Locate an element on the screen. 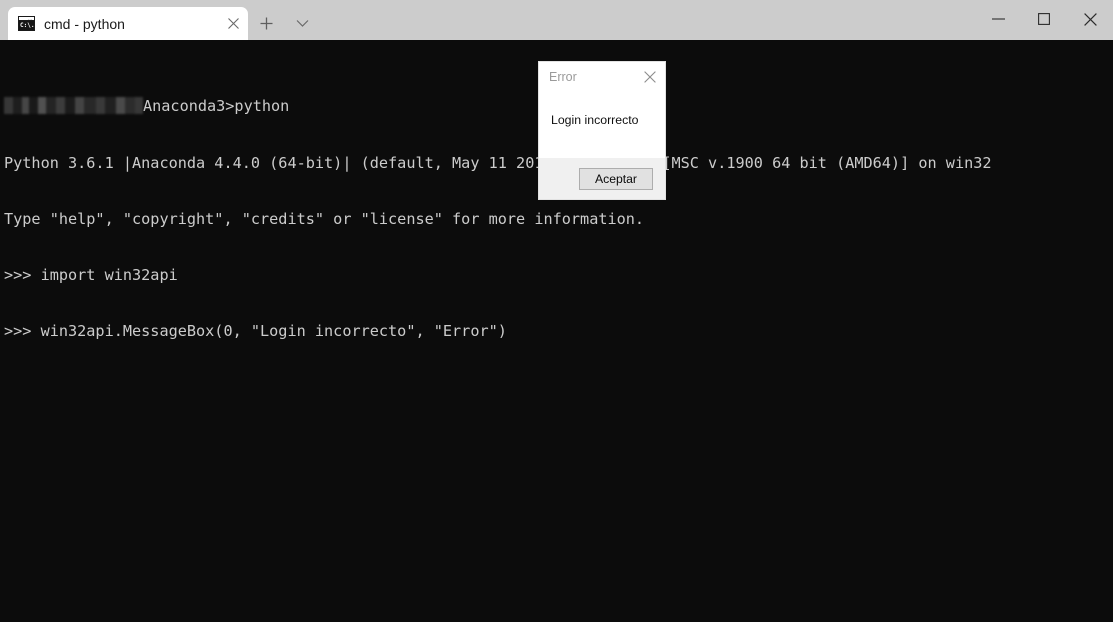 The height and width of the screenshot is (622, 1113). plus-icon is located at coordinates (266, 23).